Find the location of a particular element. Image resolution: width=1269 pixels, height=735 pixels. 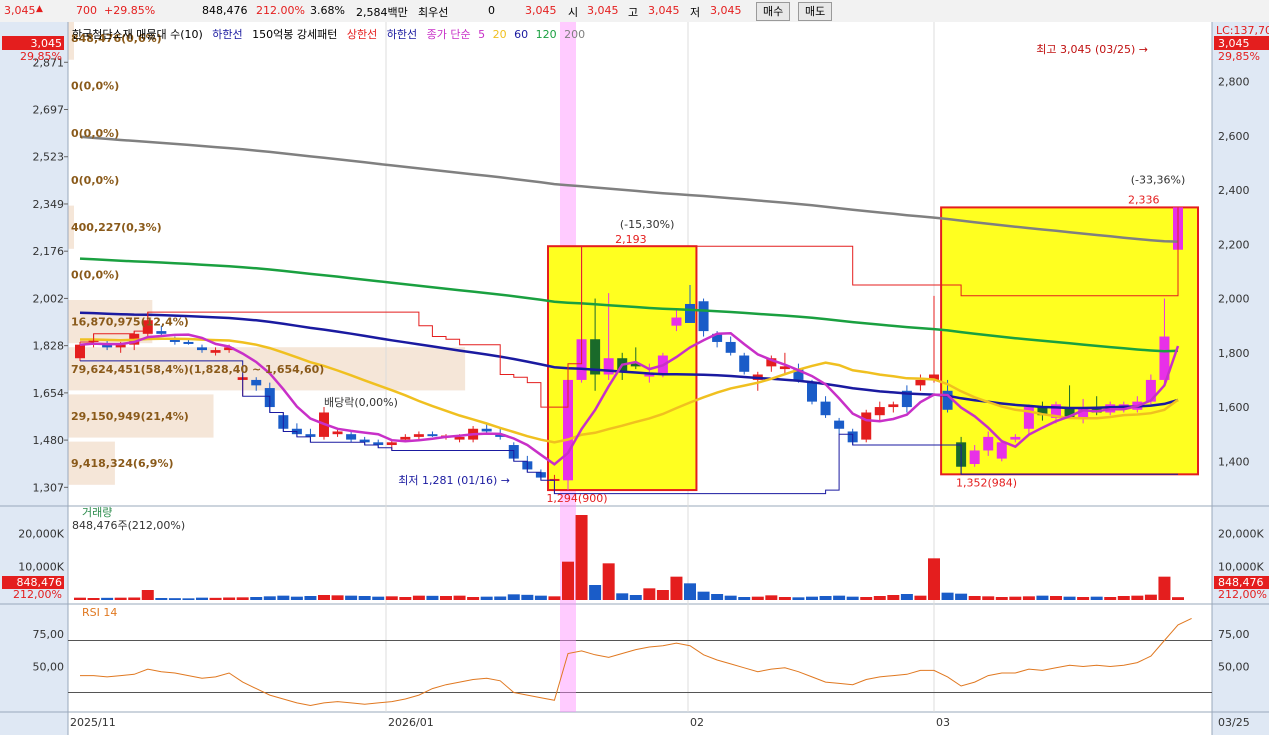

volume-axis-right-label: 20,000K is located at coordinates (1241, 533).